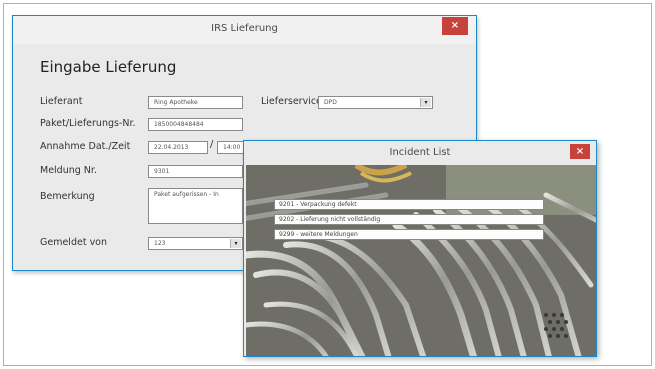 The height and width of the screenshot is (369, 655). I want to click on lieferservice-value: DPD, so click(330, 102).